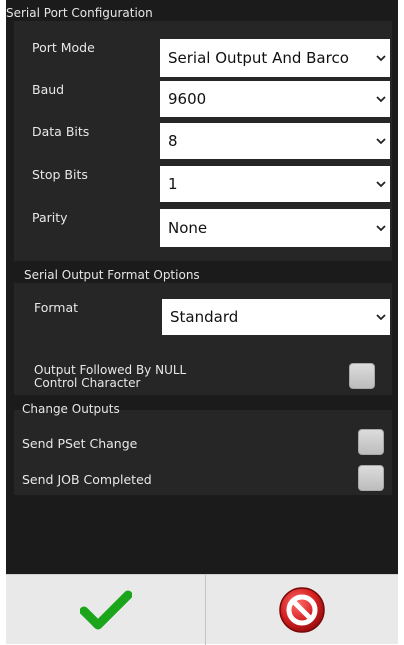 The image size is (404, 645). Describe the element at coordinates (81, 13) in the screenshot. I see `serial-port-group-title: Serial Port Configuration` at that location.